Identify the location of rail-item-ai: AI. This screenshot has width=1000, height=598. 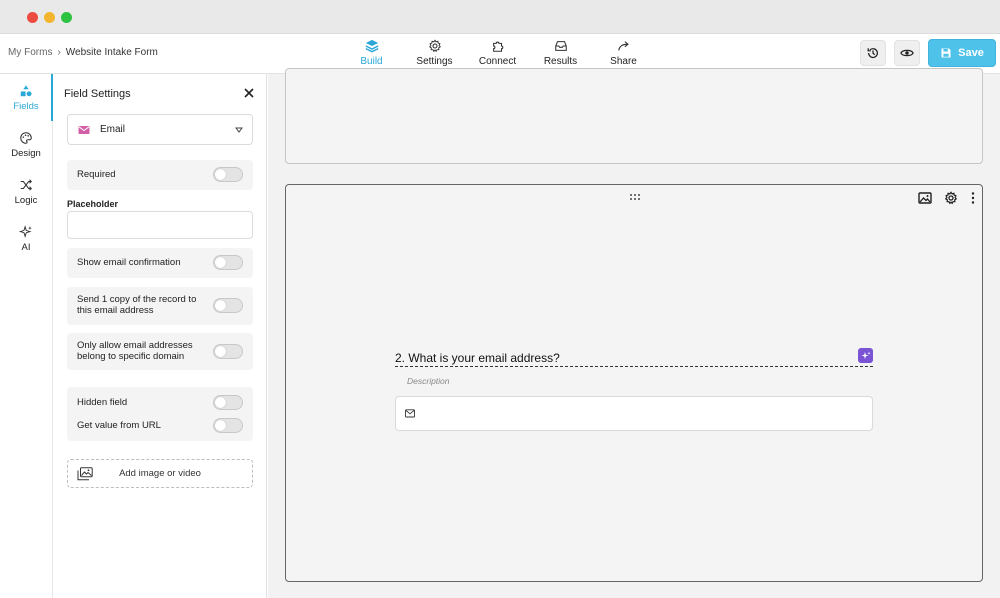
(26, 238).